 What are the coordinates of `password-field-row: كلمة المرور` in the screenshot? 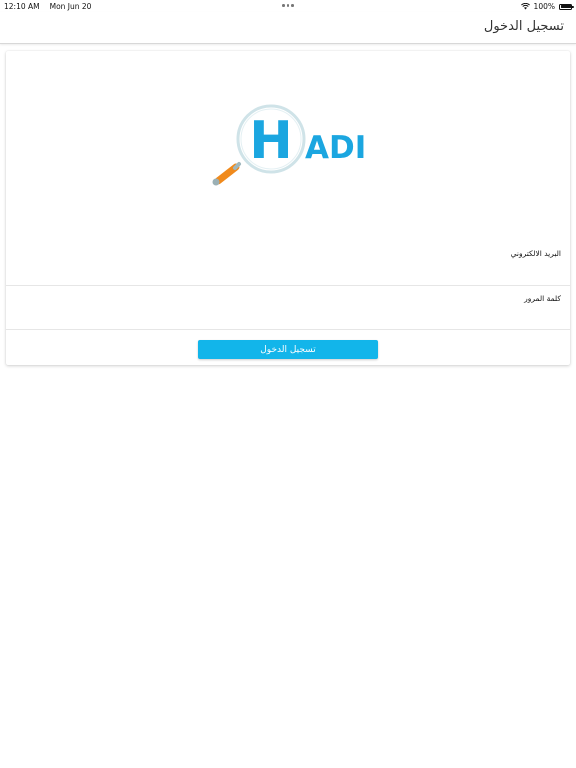 It's located at (288, 307).